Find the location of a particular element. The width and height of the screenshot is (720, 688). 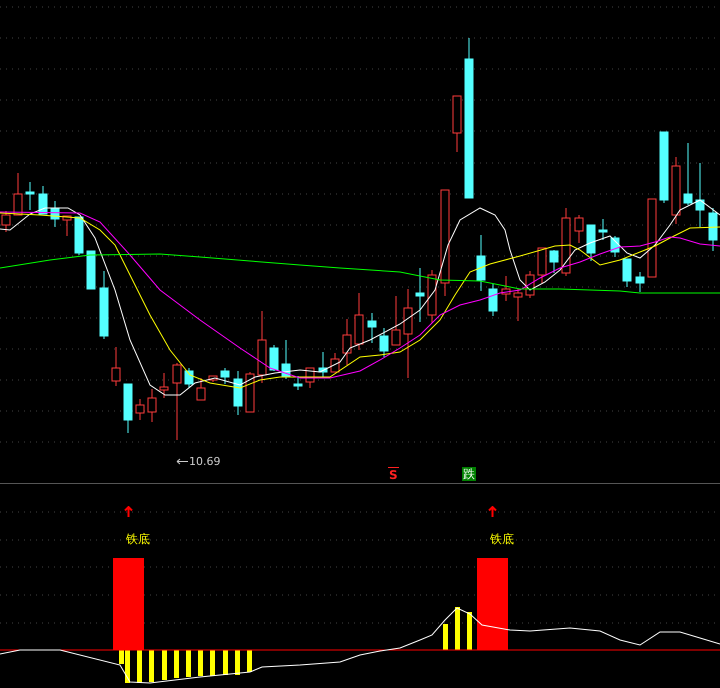

sell-signal: S is located at coordinates (393, 474).